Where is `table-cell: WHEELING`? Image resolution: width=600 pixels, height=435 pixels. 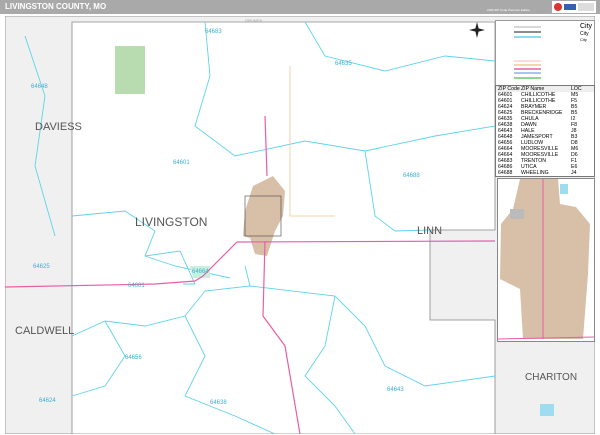 table-cell: WHEELING is located at coordinates (535, 173).